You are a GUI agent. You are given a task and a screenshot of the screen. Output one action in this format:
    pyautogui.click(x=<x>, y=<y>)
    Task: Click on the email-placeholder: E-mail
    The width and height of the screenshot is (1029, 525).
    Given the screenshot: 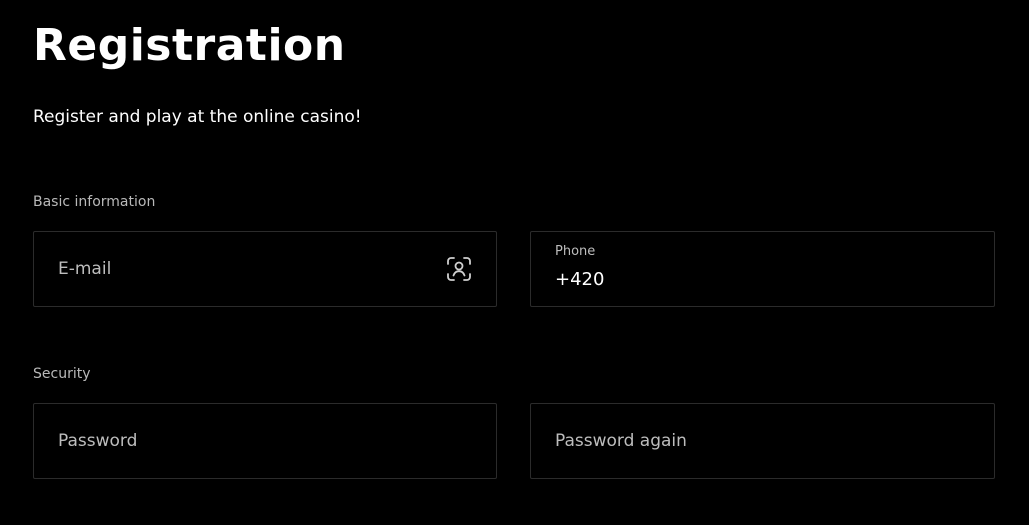 What is the action you would take?
    pyautogui.click(x=85, y=269)
    